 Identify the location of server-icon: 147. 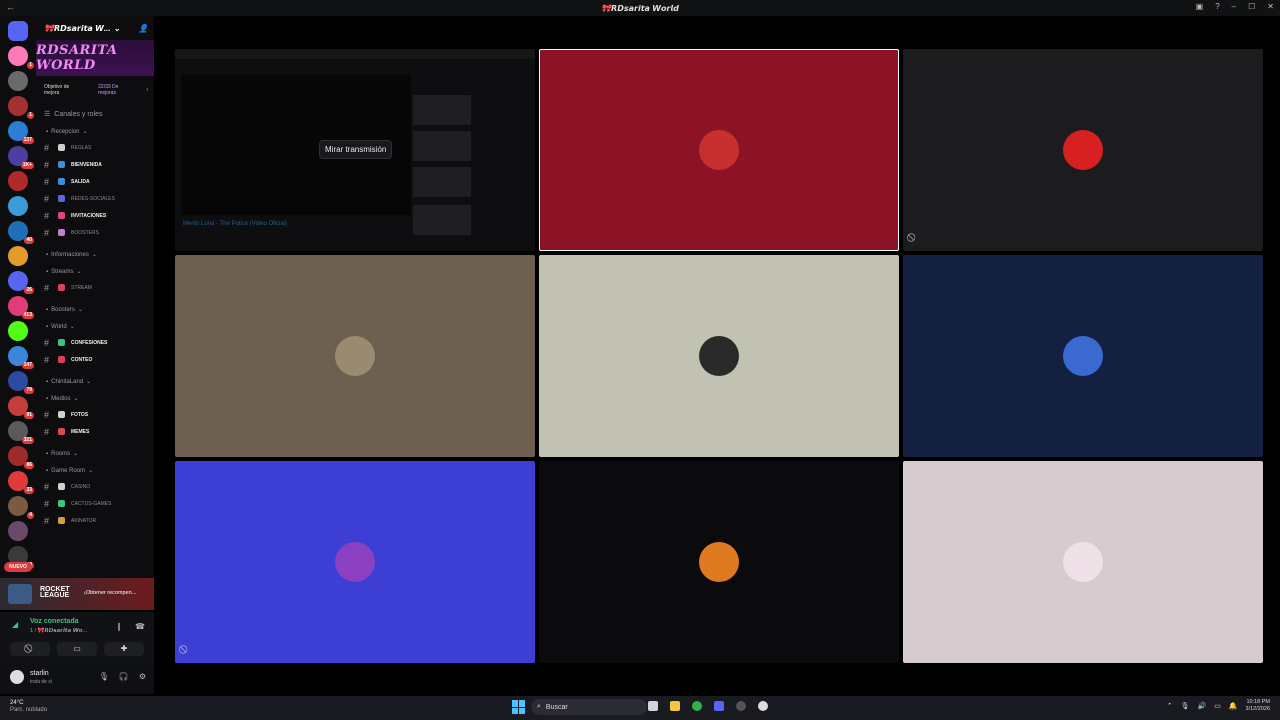
(21, 357).